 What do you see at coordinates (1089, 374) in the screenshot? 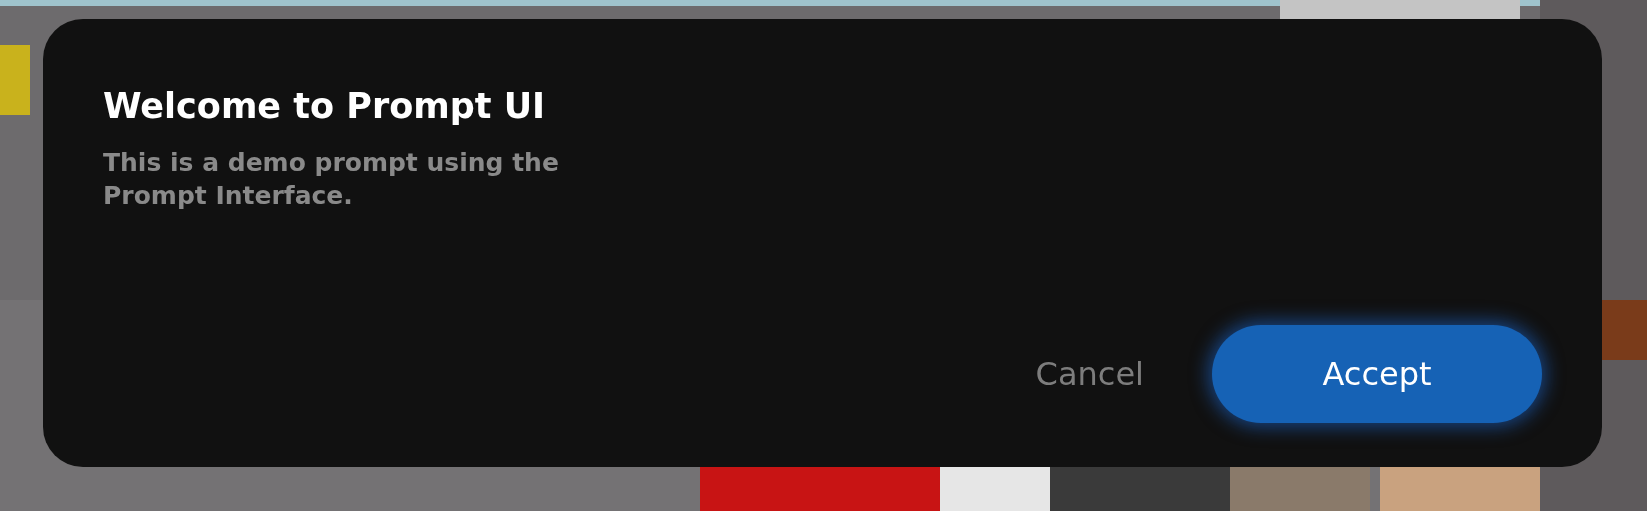
I see `cancel-button: Cancel` at bounding box center [1089, 374].